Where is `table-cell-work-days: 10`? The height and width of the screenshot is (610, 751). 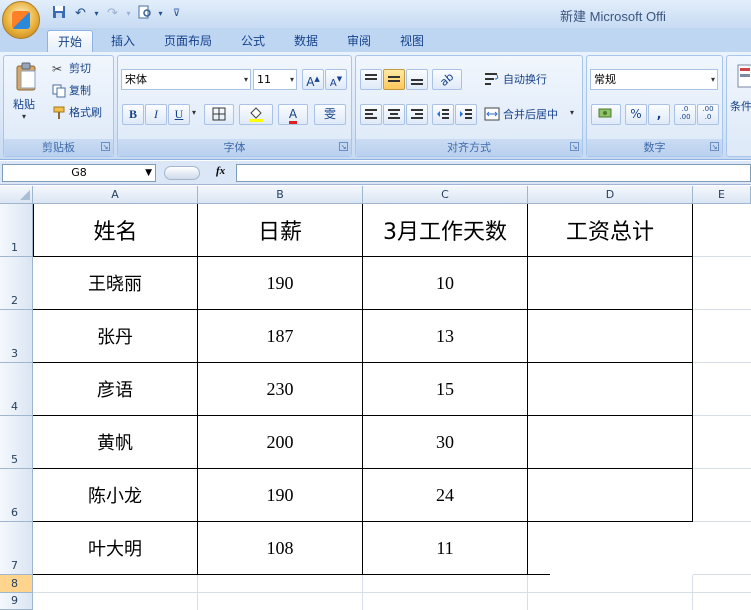 table-cell-work-days: 10 is located at coordinates (445, 283).